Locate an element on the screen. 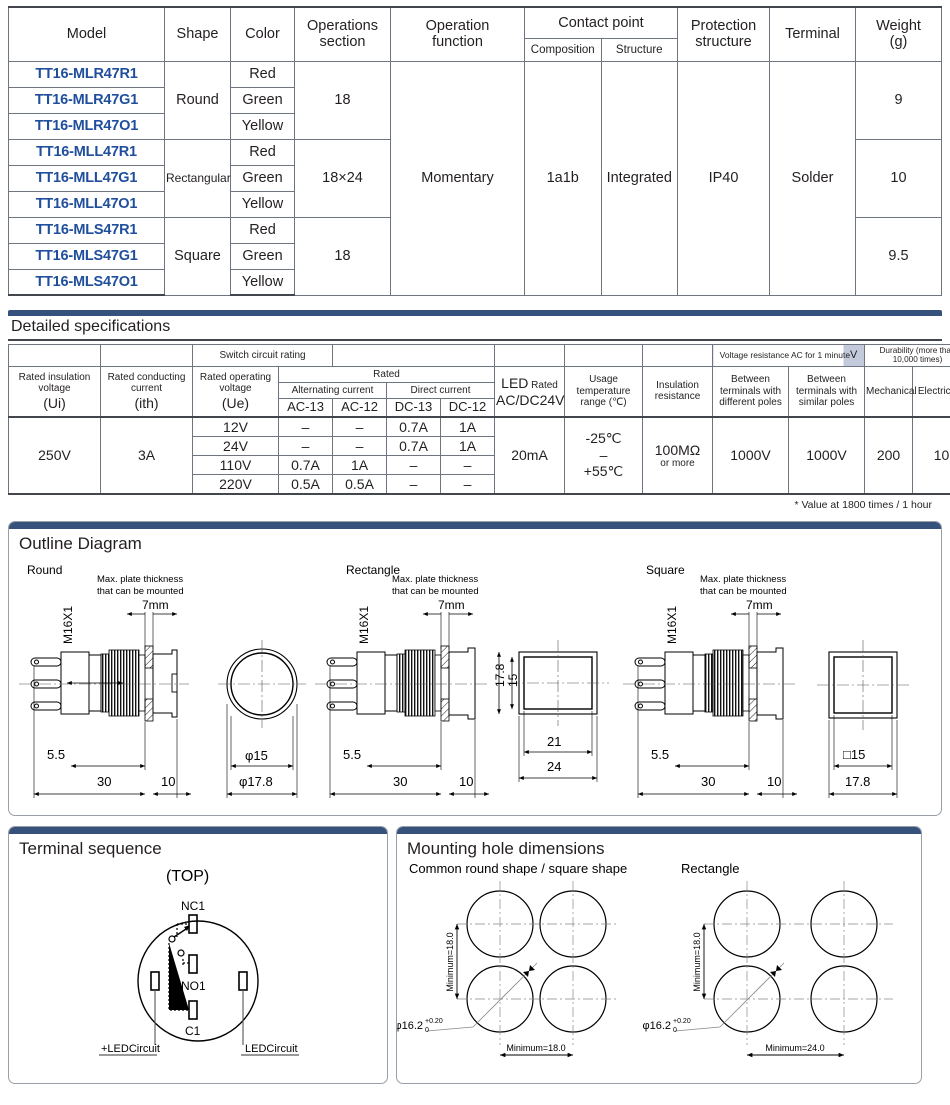 The image size is (950, 1105). cell-model: TT16-MLR47G1 is located at coordinates (86, 100).